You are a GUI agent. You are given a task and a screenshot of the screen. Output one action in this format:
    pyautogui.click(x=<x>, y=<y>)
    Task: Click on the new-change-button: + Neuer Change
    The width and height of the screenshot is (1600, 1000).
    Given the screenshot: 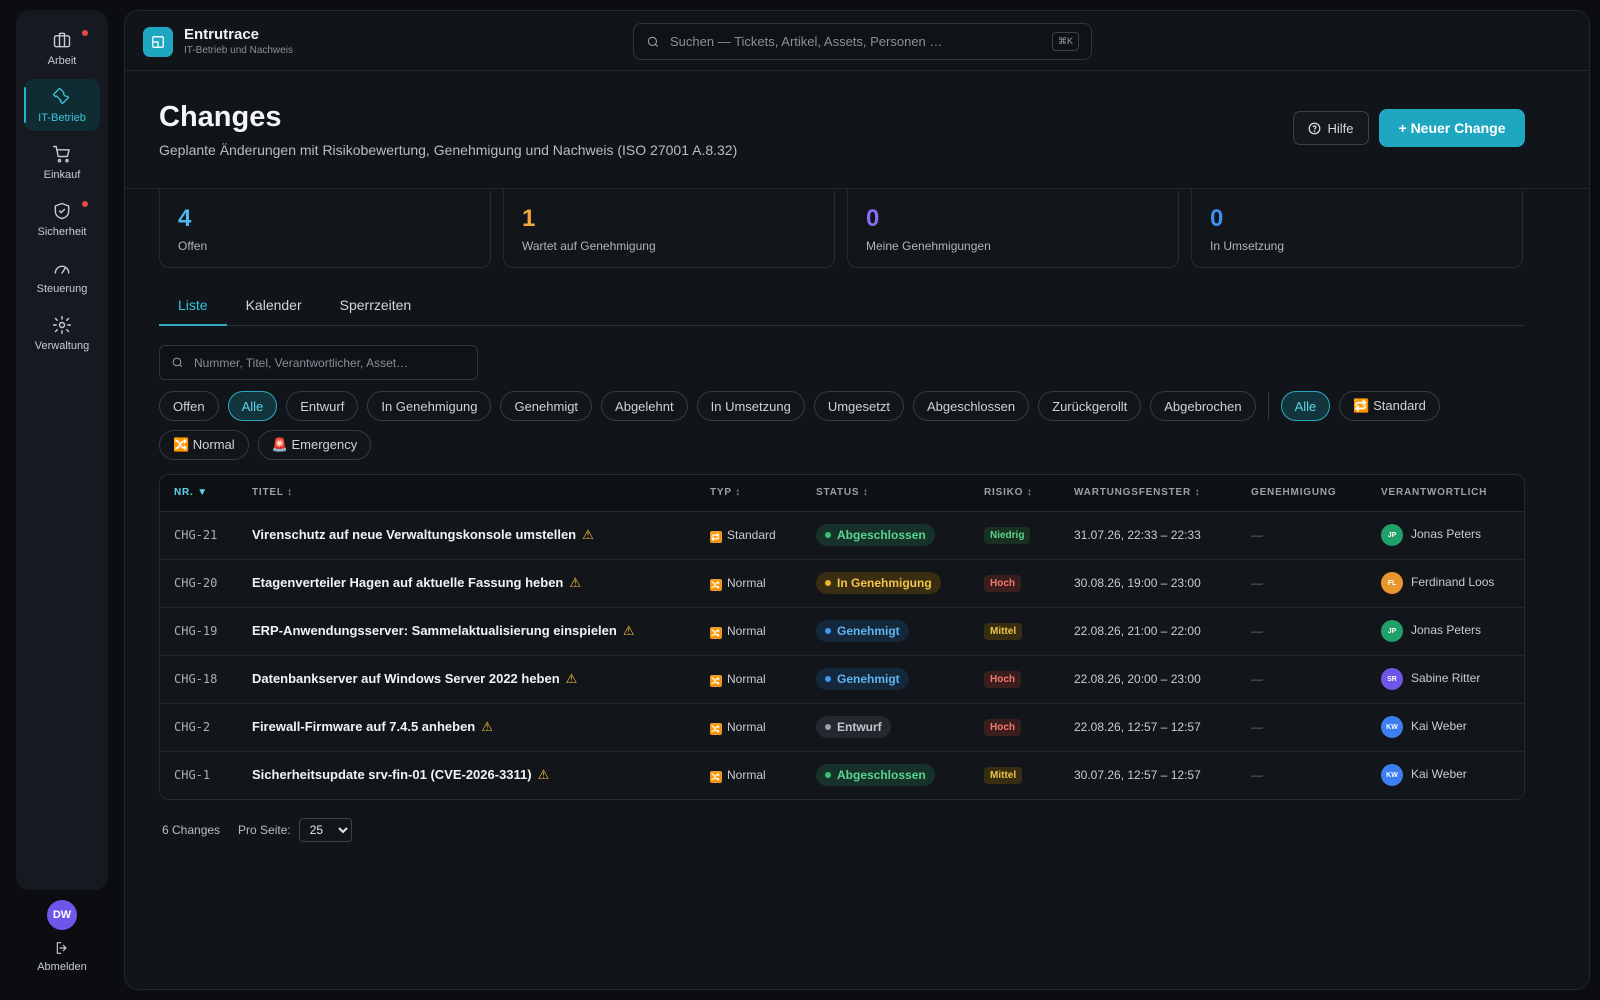 What is the action you would take?
    pyautogui.click(x=1452, y=128)
    